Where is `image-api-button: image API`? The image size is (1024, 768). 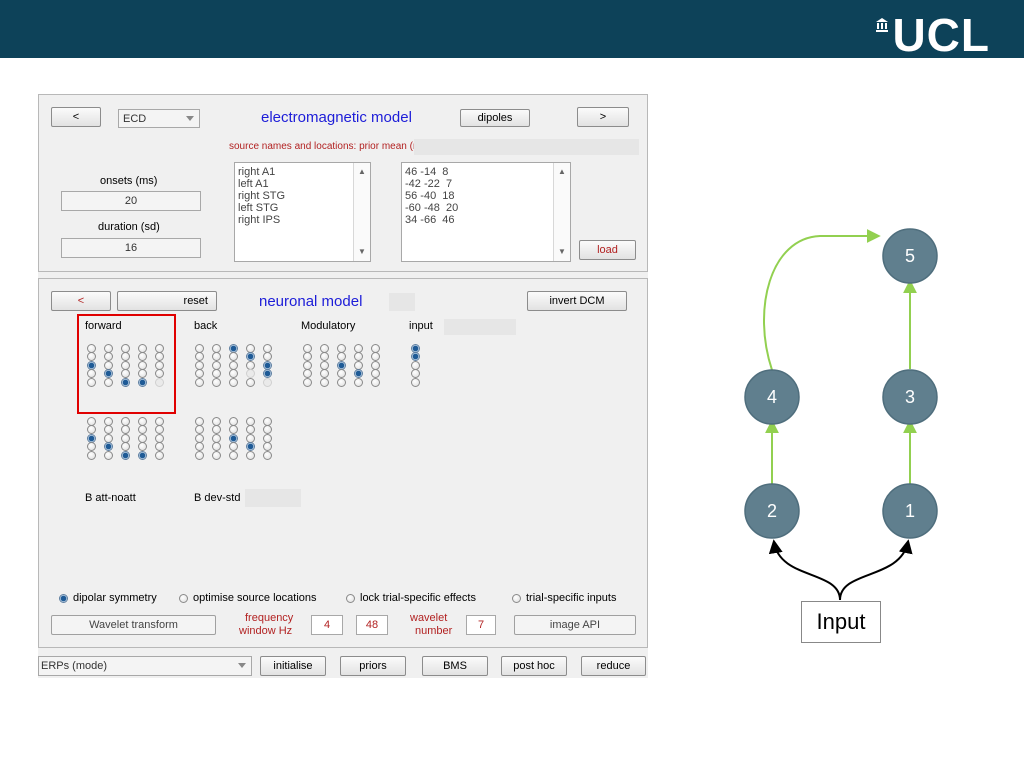
image-api-button: image API is located at coordinates (575, 625).